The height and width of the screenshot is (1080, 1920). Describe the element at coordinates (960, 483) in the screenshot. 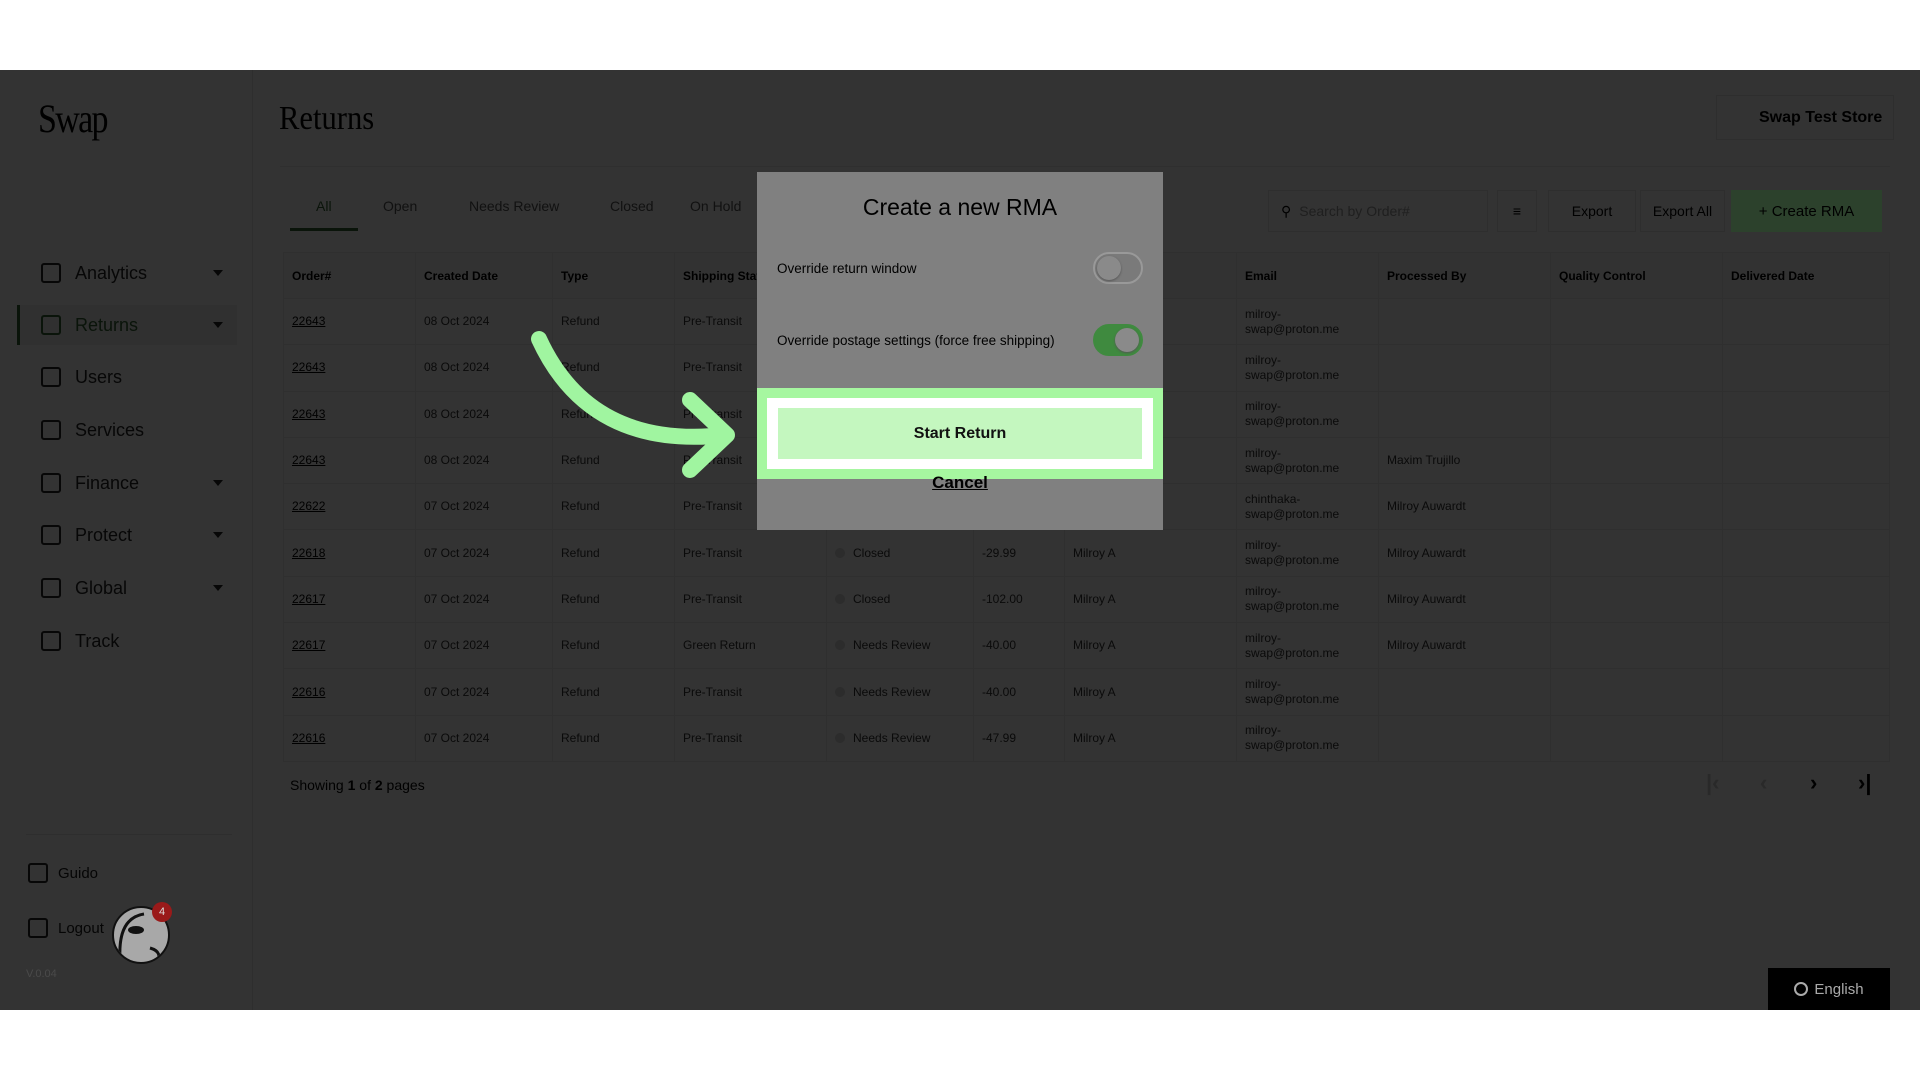

I see `cancel-button: Cancel` at that location.